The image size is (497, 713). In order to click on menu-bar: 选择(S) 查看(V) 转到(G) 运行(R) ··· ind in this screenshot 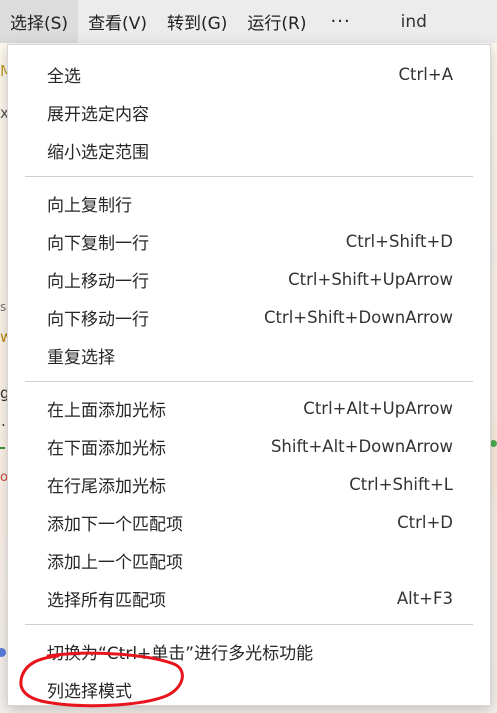, I will do `click(248, 21)`.